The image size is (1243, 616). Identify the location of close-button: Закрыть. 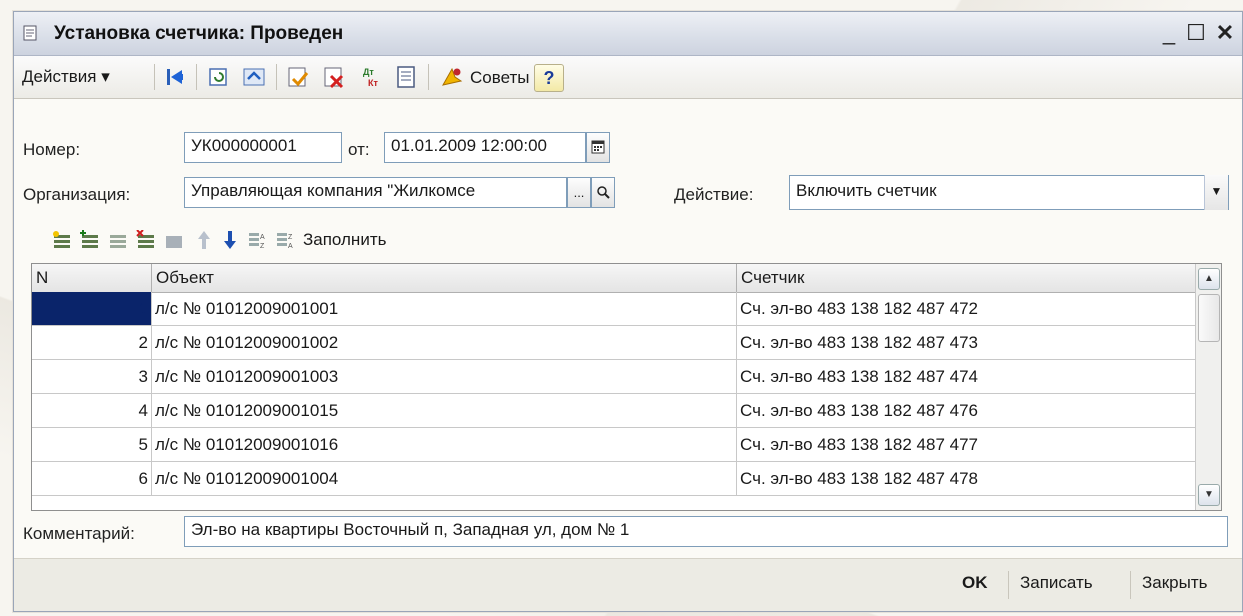
(1174, 583).